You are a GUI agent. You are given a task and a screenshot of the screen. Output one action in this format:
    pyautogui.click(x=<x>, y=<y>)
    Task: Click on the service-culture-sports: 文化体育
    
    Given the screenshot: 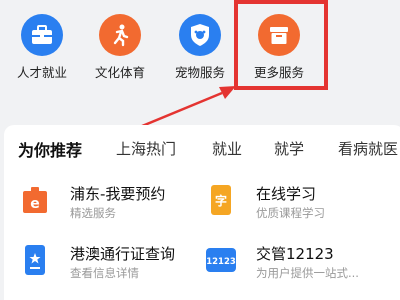 What is the action you would take?
    pyautogui.click(x=120, y=47)
    